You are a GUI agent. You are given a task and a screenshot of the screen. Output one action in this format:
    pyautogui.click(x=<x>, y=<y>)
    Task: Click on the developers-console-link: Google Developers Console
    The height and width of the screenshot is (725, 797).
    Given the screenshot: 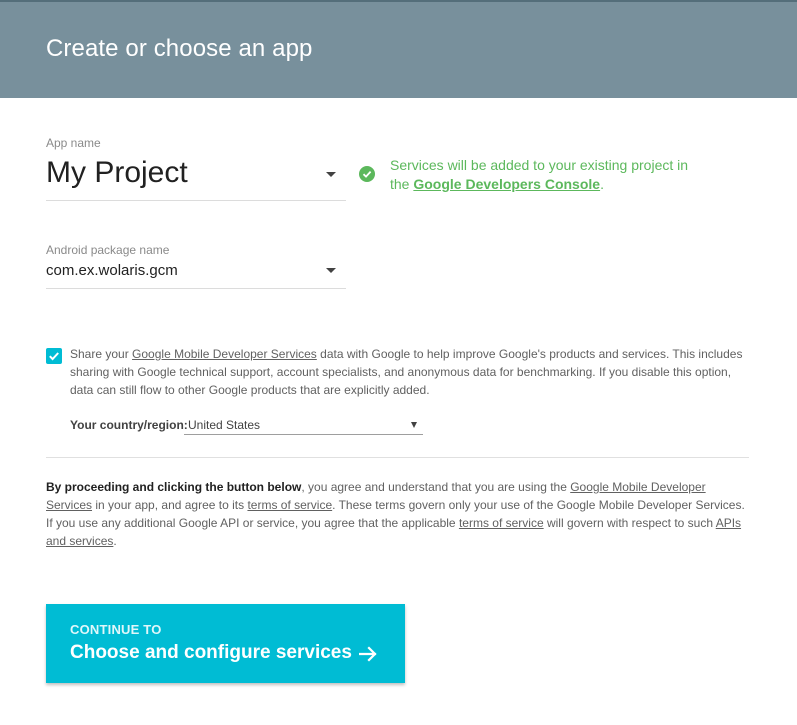 What is the action you would take?
    pyautogui.click(x=506, y=184)
    